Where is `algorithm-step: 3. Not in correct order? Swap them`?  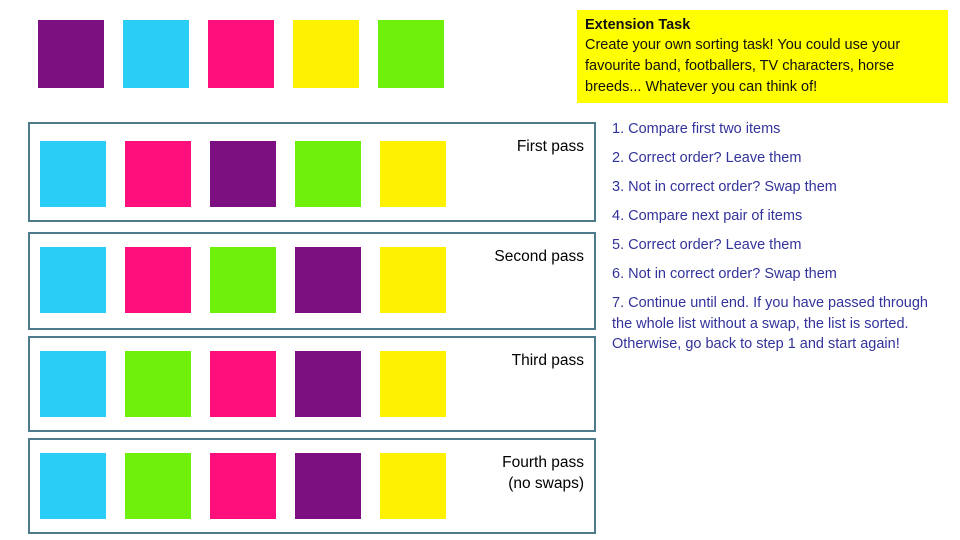
algorithm-step: 3. Not in correct order? Swap them is located at coordinates (724, 187).